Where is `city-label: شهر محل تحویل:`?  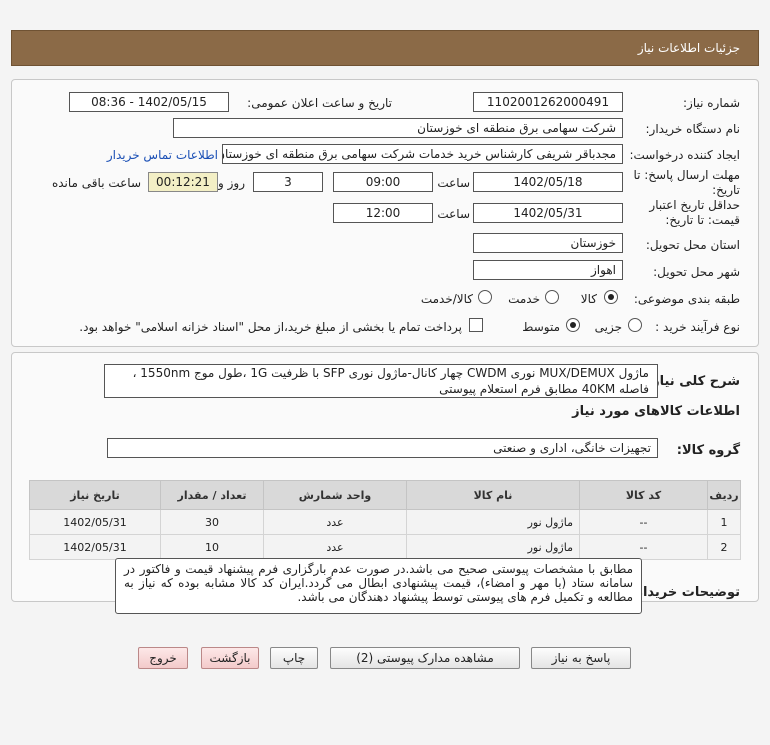
city-label: شهر محل تحویل: is located at coordinates (696, 272).